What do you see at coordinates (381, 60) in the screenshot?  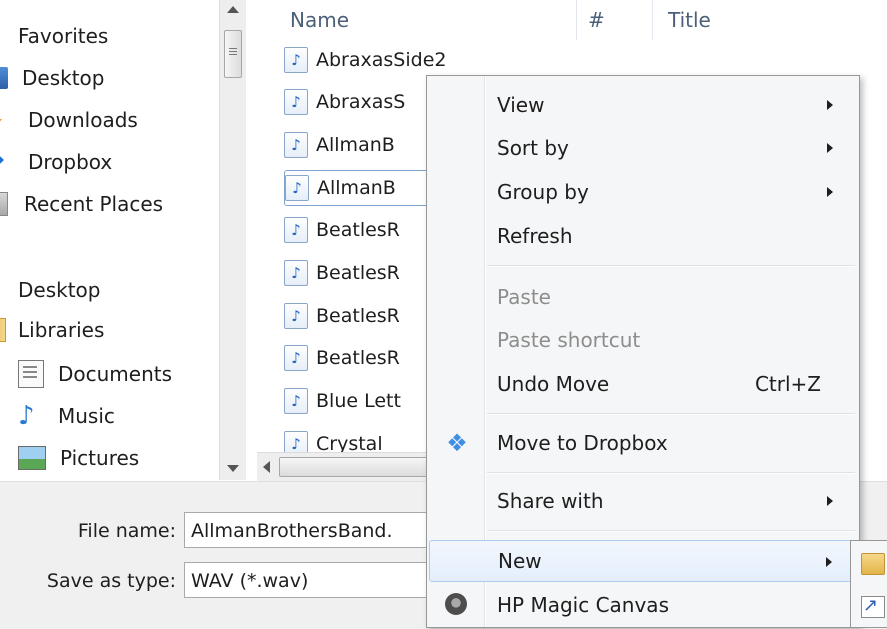 I see `file-name: AbraxasSide2` at bounding box center [381, 60].